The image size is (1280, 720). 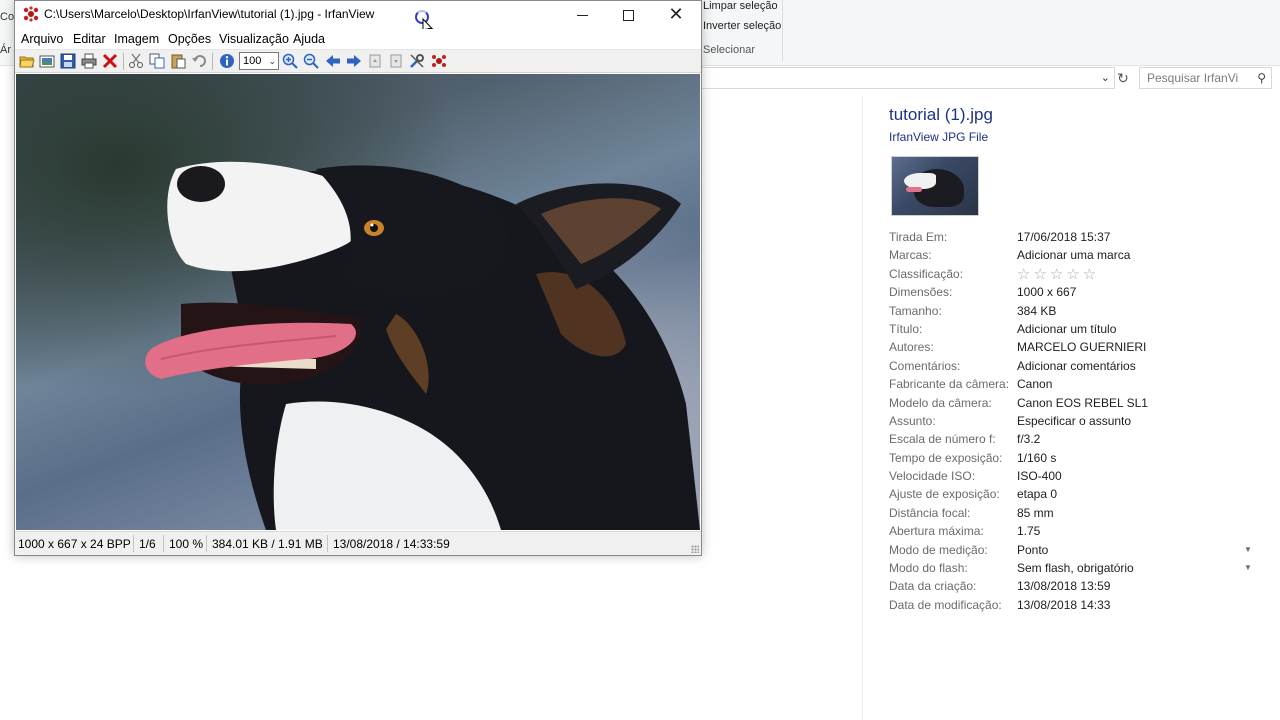 What do you see at coordinates (252, 61) in the screenshot?
I see `zoom-value: 100` at bounding box center [252, 61].